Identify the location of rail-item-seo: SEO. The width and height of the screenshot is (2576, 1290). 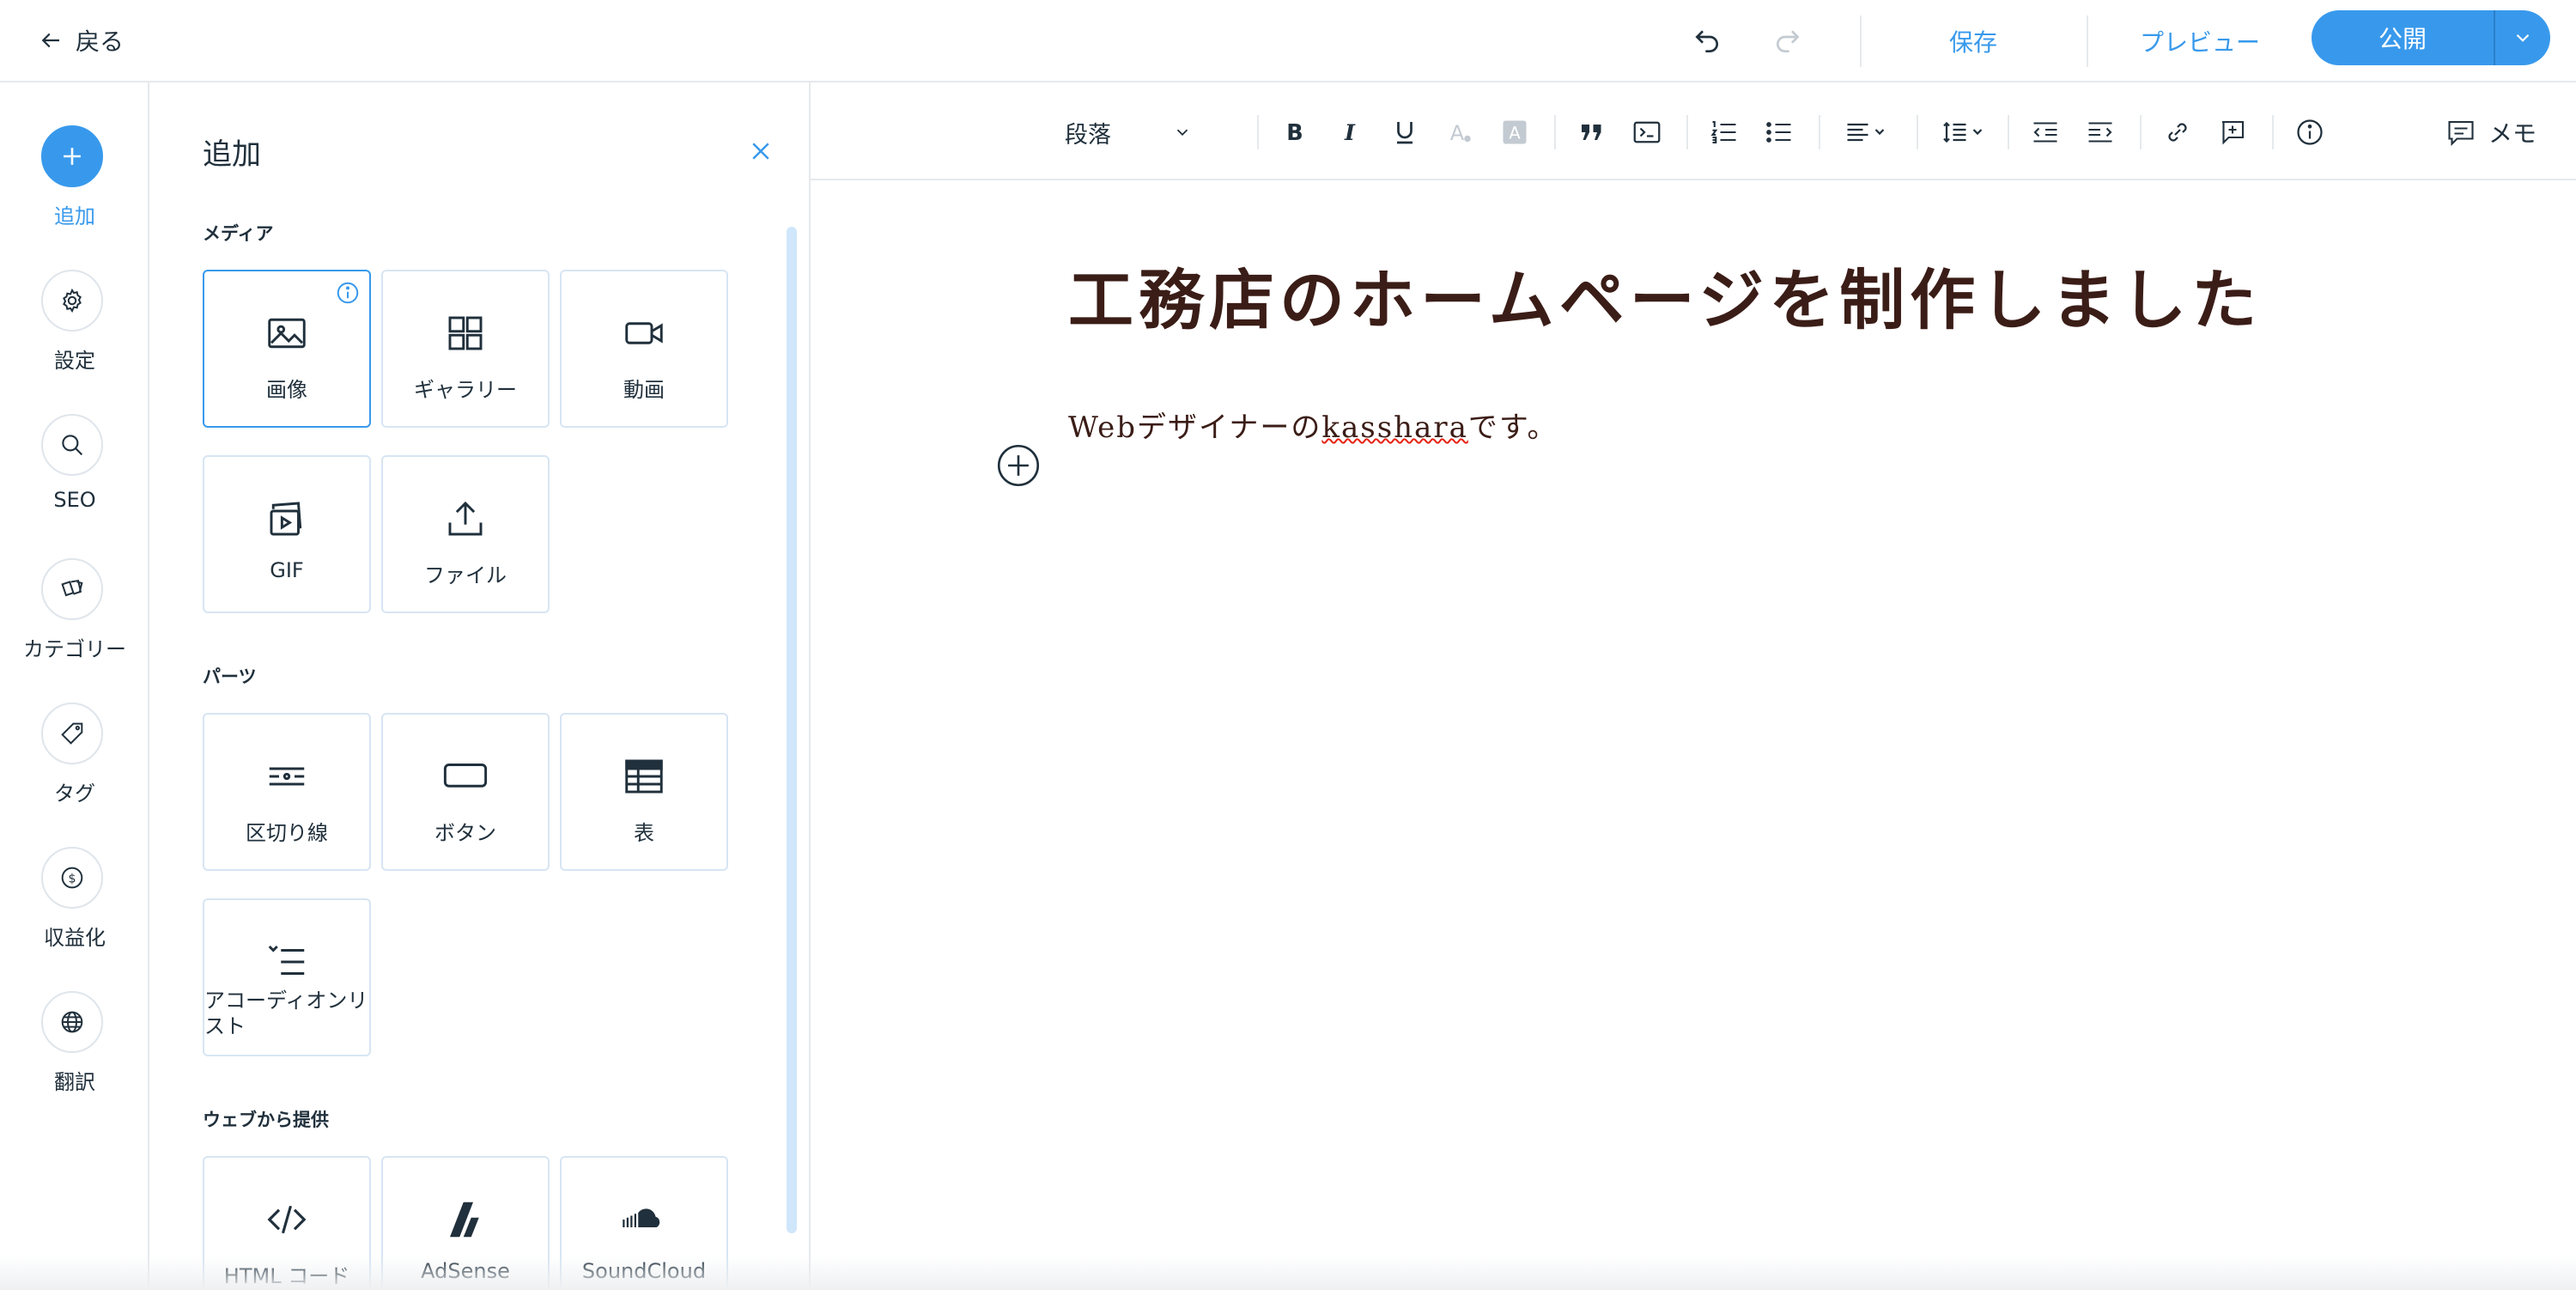
(74, 478).